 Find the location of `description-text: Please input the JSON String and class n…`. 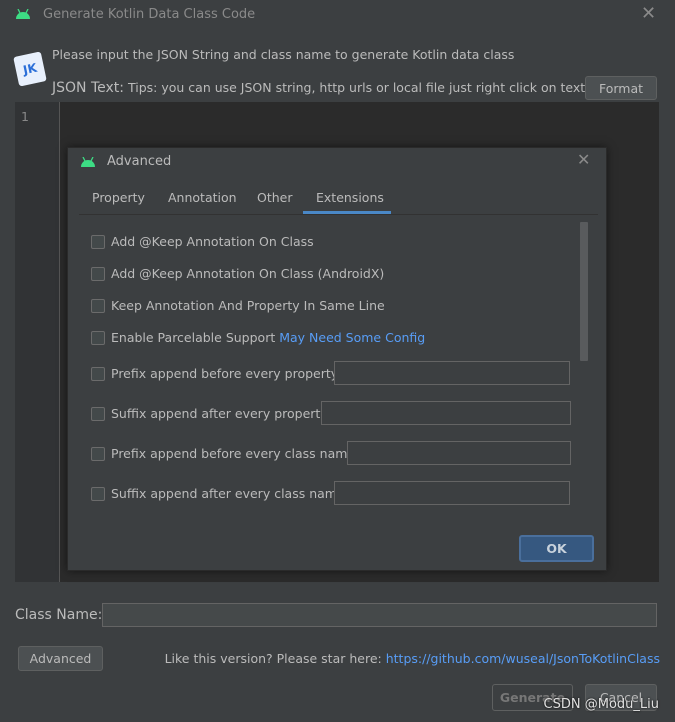

description-text: Please input the JSON String and class n… is located at coordinates (283, 54).